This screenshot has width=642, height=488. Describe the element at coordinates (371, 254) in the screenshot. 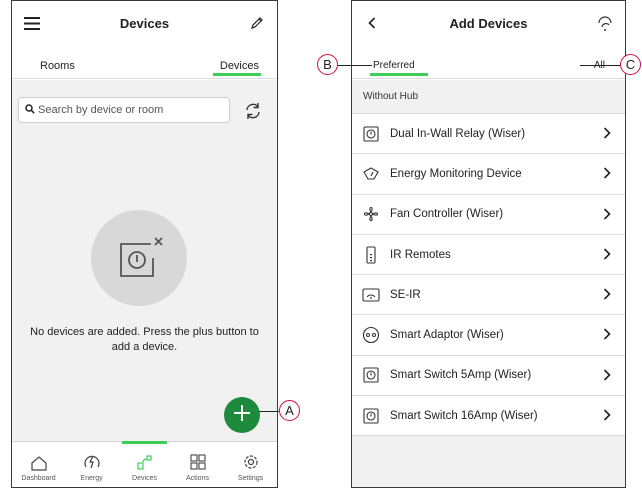

I see `remote-icon` at that location.